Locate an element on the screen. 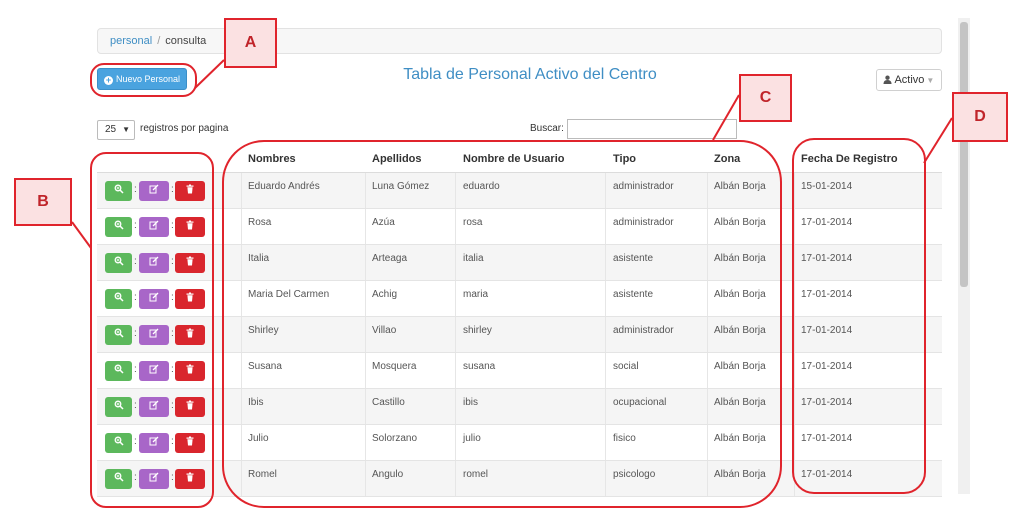 The image size is (1020, 512). callout-label-c: C is located at coordinates (765, 98).